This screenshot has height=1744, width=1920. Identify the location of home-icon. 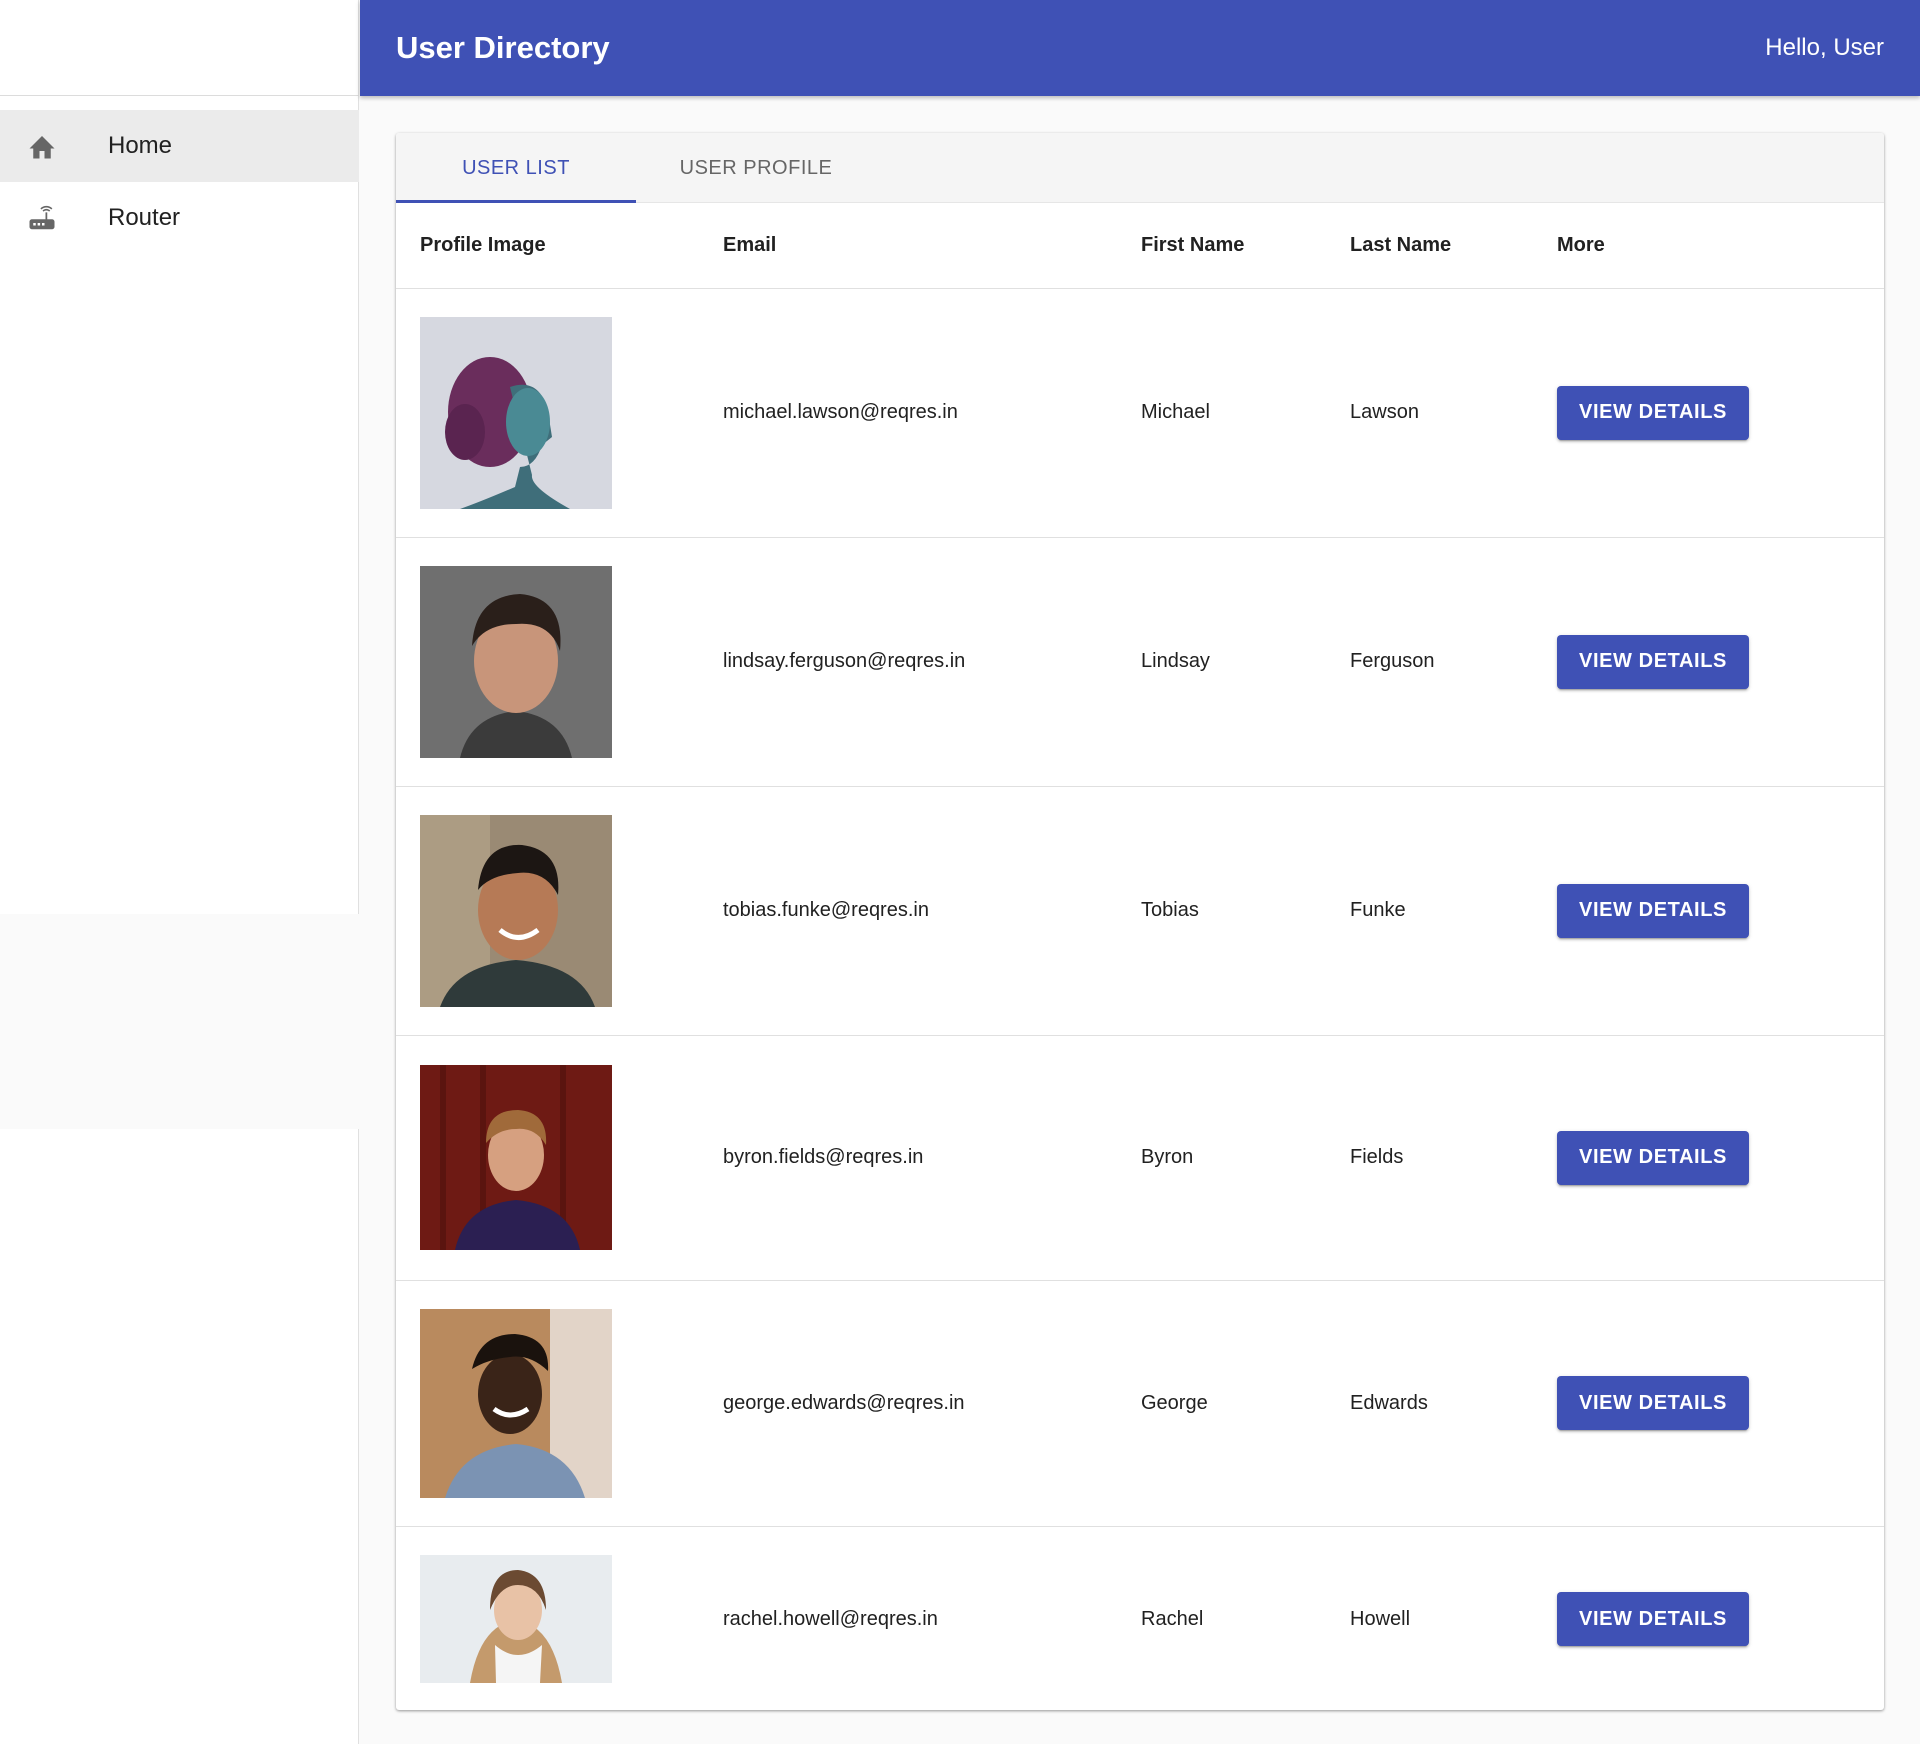
(42, 146).